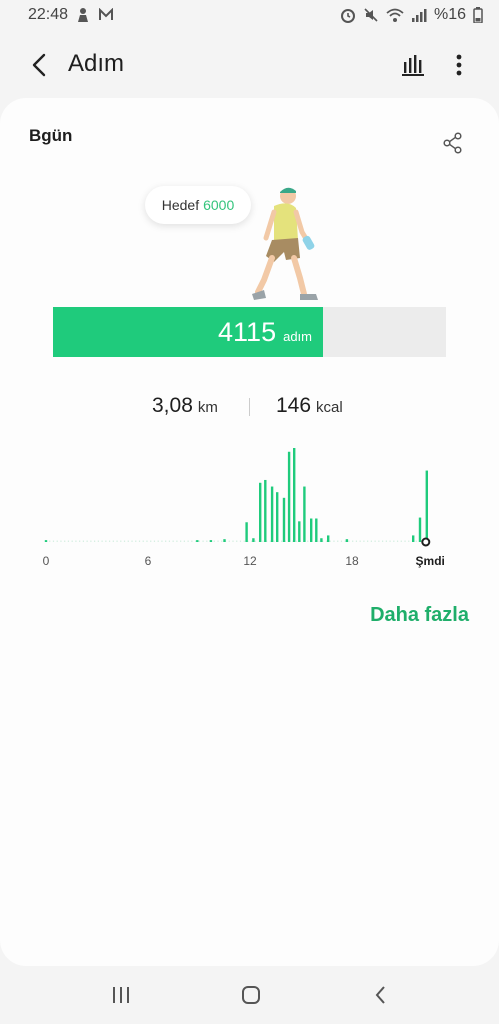 The width and height of the screenshot is (499, 1024). What do you see at coordinates (198, 205) in the screenshot?
I see `goal-badge: Hedef 6000` at bounding box center [198, 205].